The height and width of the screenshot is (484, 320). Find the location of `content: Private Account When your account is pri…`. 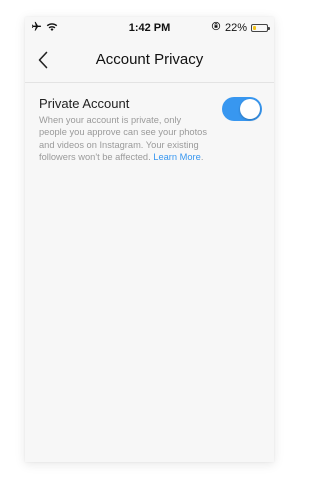

content: Private Account When your account is pri… is located at coordinates (149, 123).